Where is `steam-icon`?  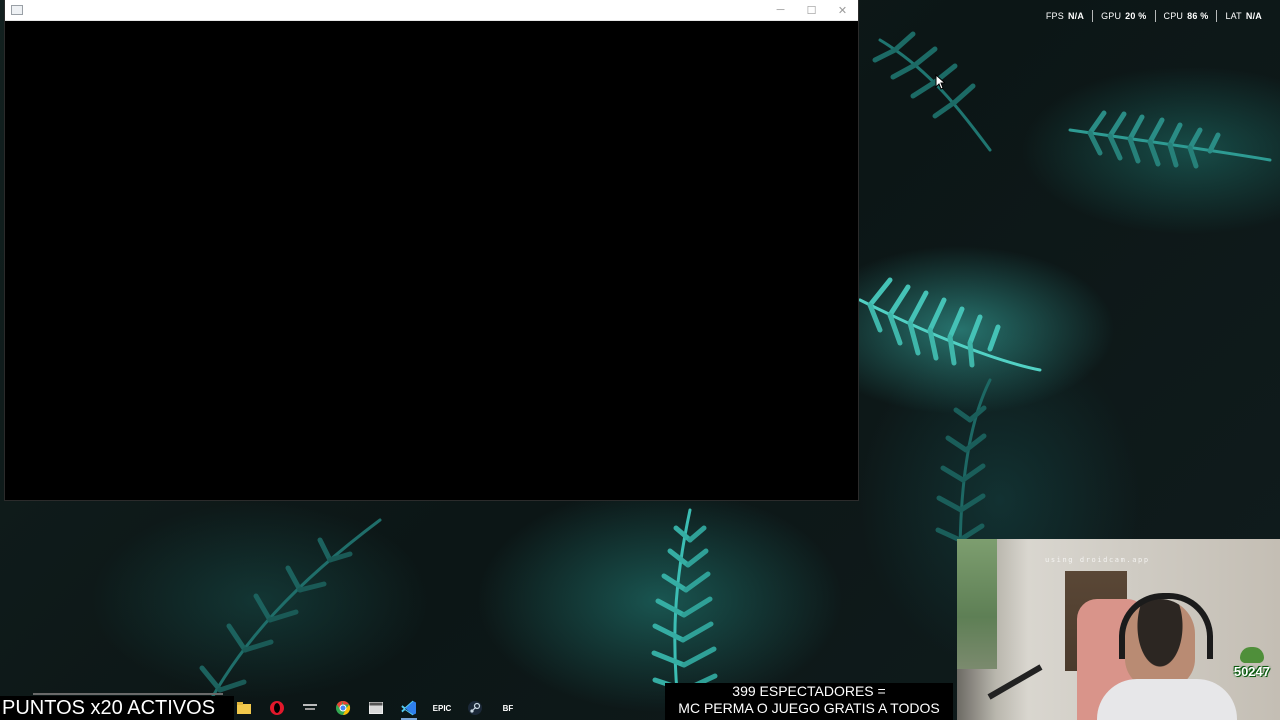
steam-icon is located at coordinates (475, 708).